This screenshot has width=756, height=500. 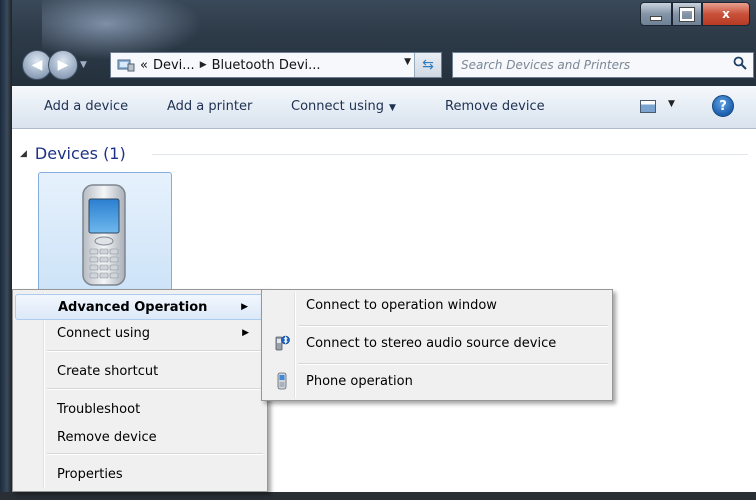 I want to click on forward-button: ▶, so click(x=63, y=65).